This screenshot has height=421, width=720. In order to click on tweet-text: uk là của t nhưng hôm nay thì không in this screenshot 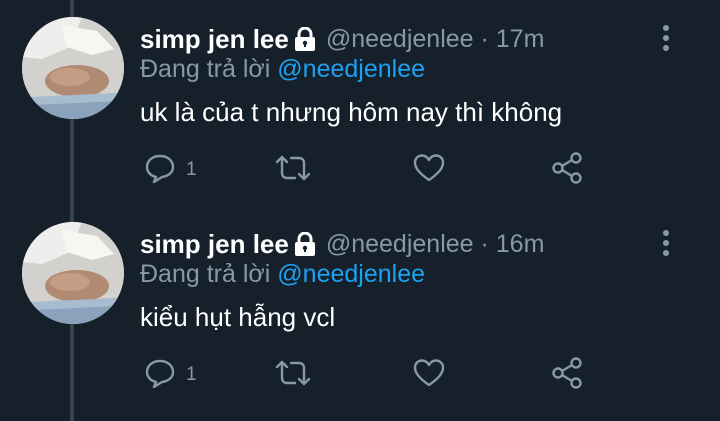, I will do `click(351, 112)`.